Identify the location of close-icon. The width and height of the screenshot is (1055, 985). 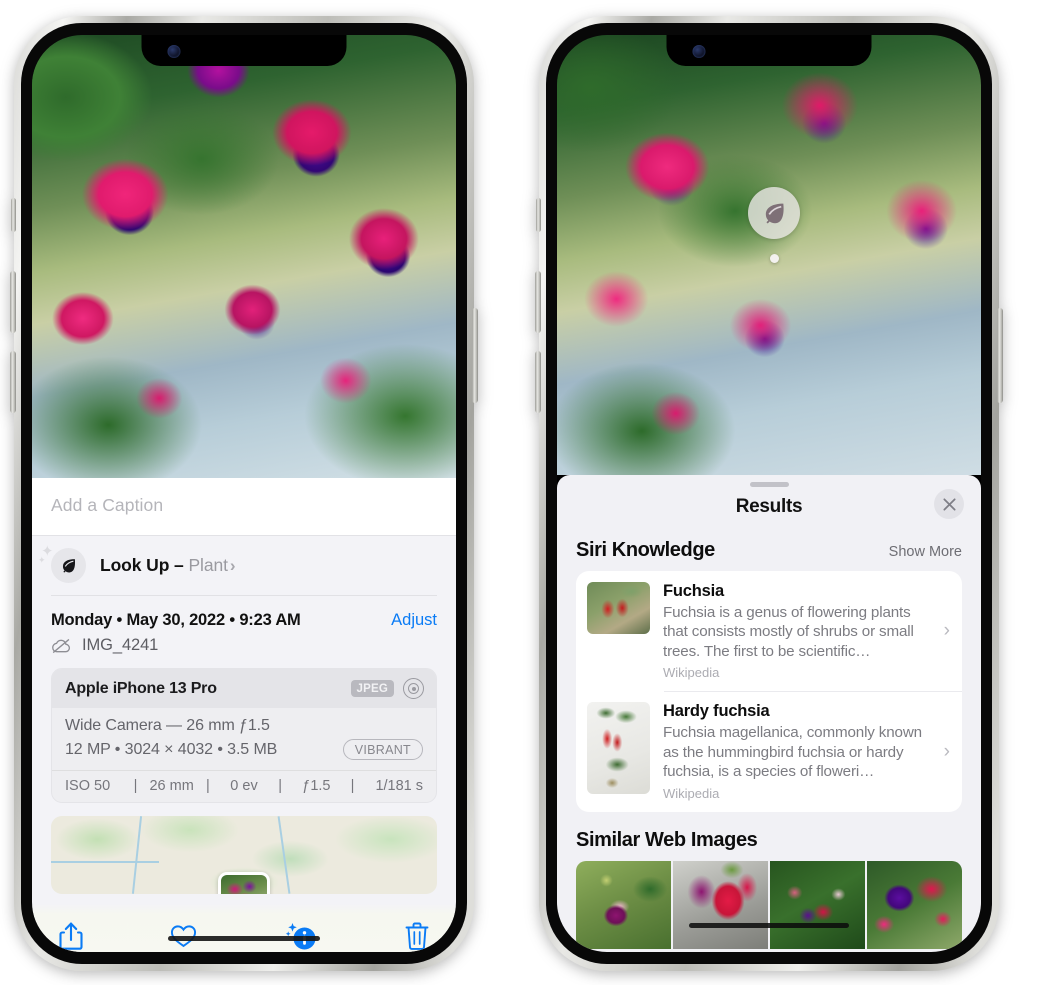
(949, 504).